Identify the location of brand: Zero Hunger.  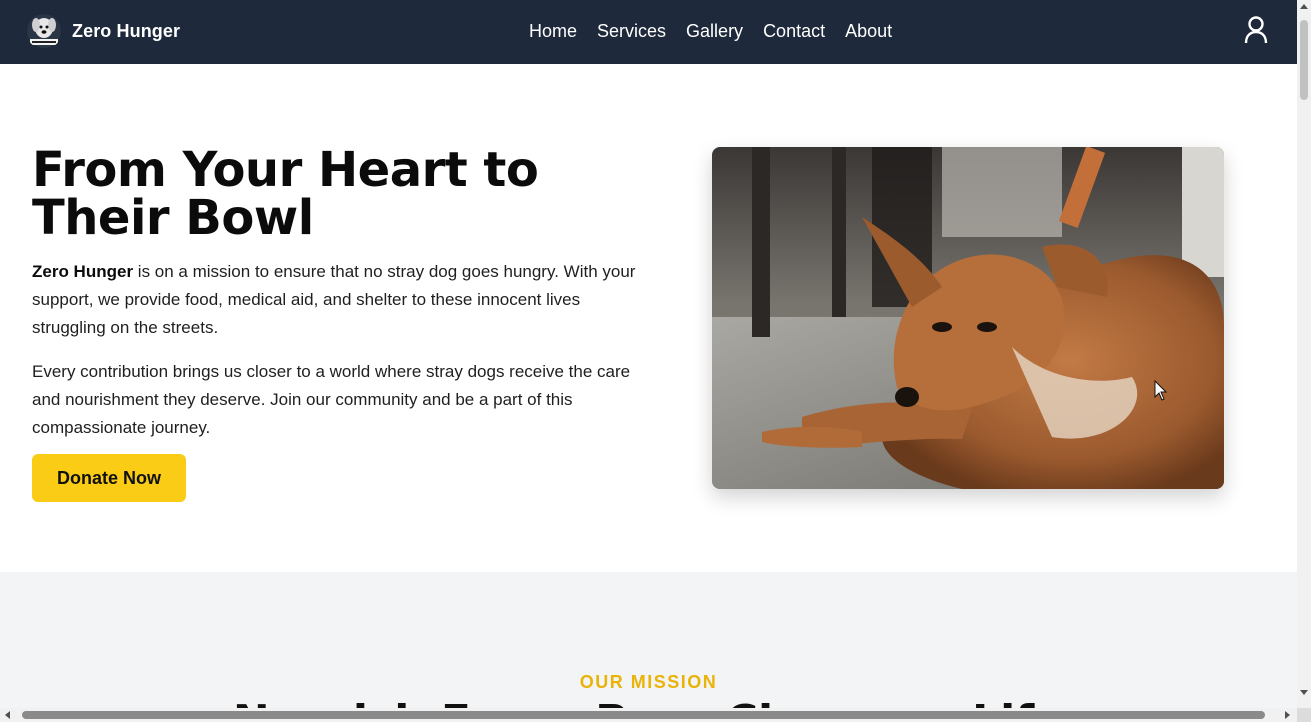
(103, 31).